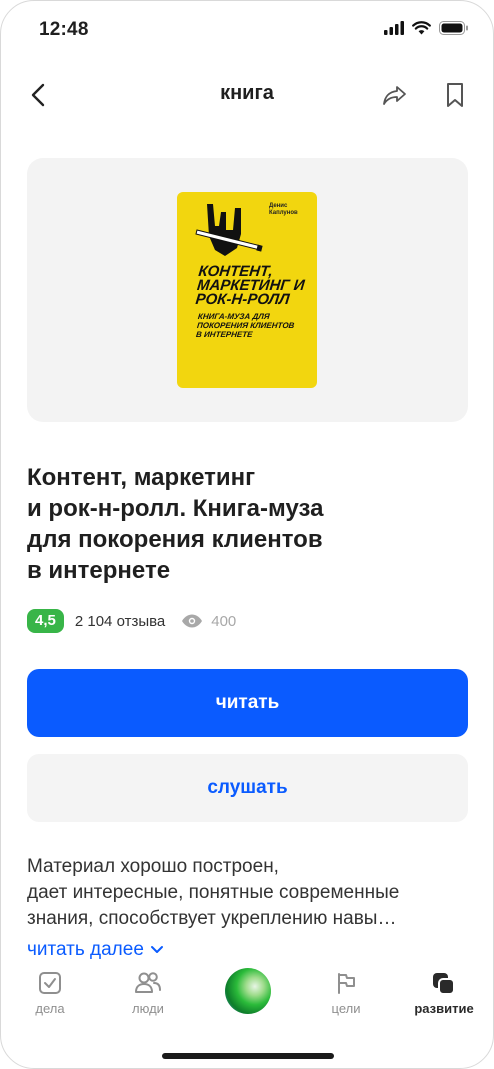 This screenshot has width=494, height=1069. What do you see at coordinates (148, 993) in the screenshot?
I see `tab-people: люди` at bounding box center [148, 993].